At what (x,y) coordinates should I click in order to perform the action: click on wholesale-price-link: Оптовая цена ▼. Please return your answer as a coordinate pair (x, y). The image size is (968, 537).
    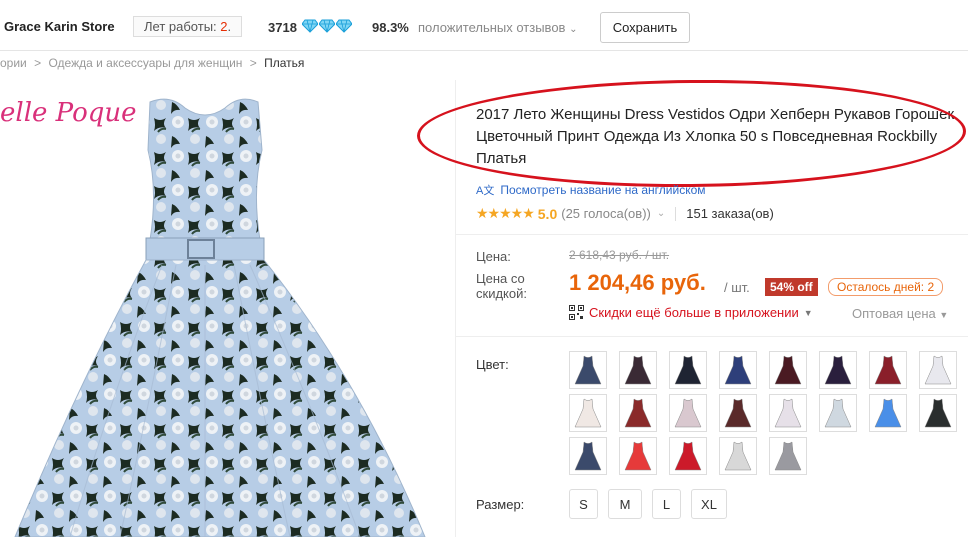
    Looking at the image, I should click on (900, 313).